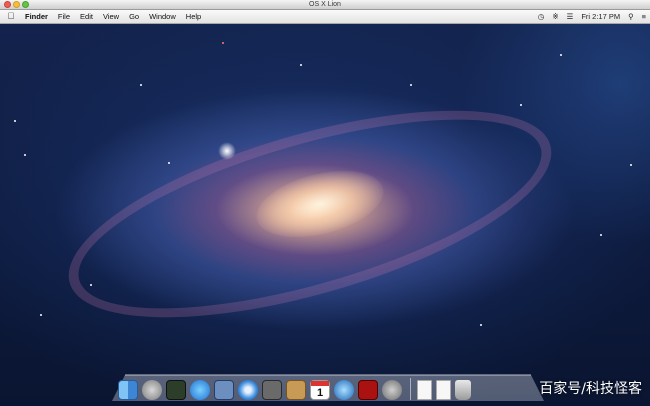 Image resolution: width=650 pixels, height=406 pixels. Describe the element at coordinates (272, 390) in the screenshot. I see `facetime-icon` at that location.